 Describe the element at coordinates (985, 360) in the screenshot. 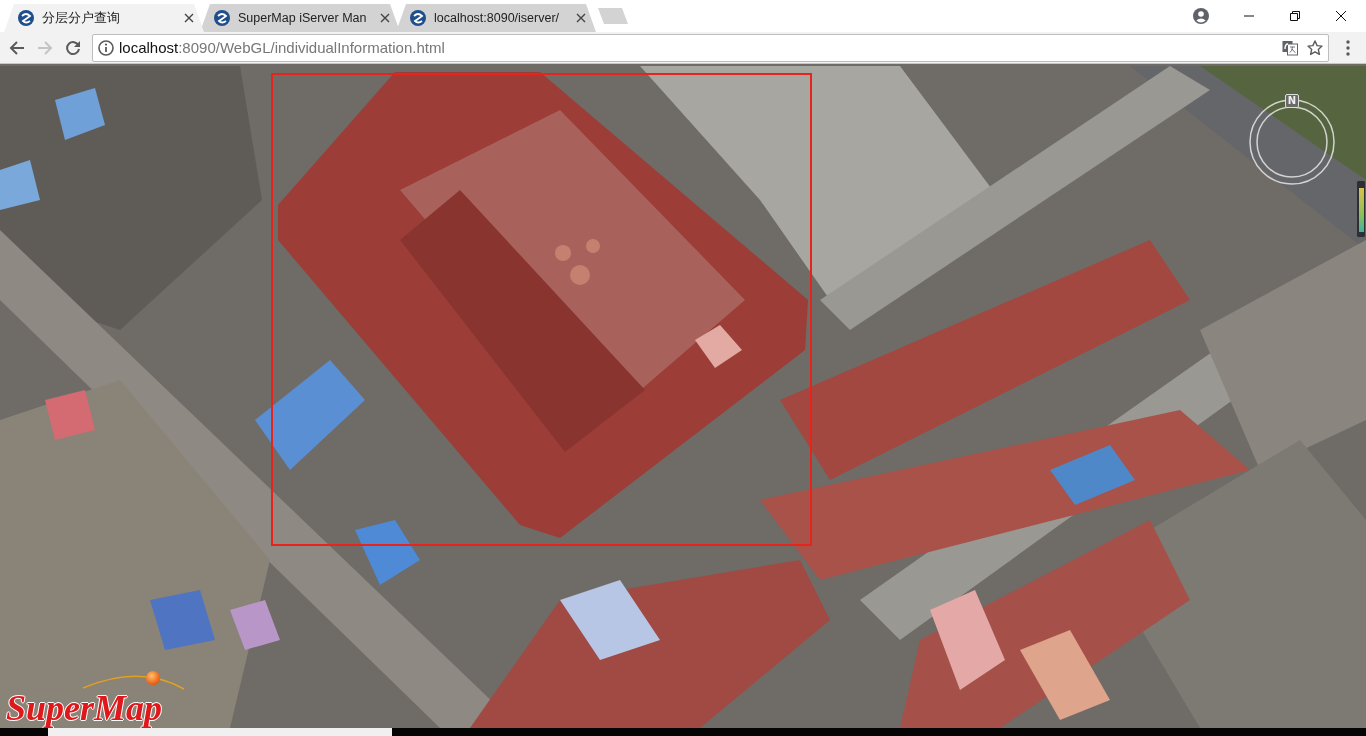

I see `highlighted-building-row` at that location.